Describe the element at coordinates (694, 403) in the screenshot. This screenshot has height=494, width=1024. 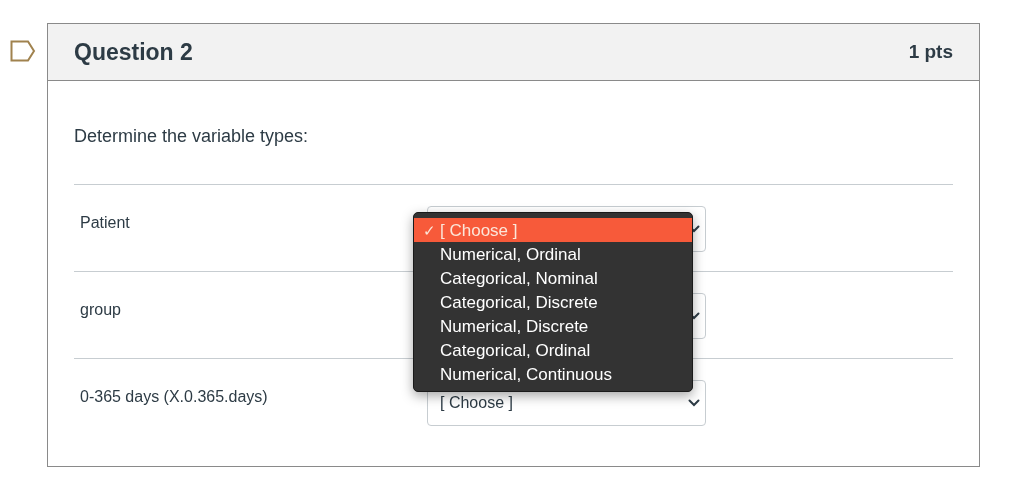
I see `chevron-icon` at that location.